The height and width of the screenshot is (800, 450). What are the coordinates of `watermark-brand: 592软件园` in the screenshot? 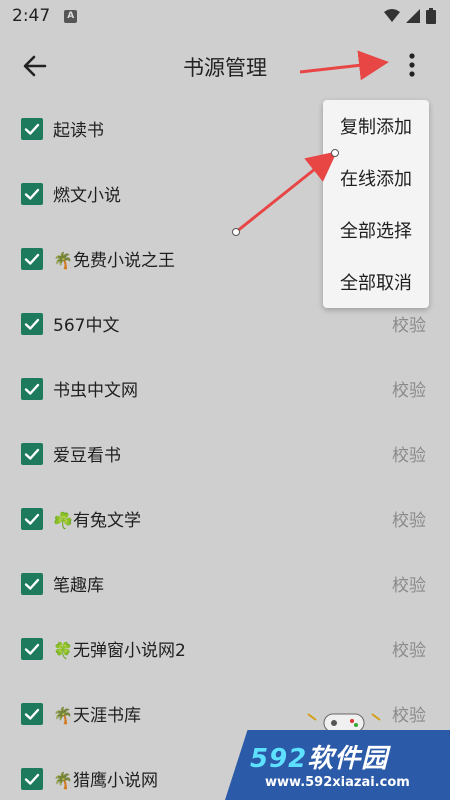 It's located at (319, 756).